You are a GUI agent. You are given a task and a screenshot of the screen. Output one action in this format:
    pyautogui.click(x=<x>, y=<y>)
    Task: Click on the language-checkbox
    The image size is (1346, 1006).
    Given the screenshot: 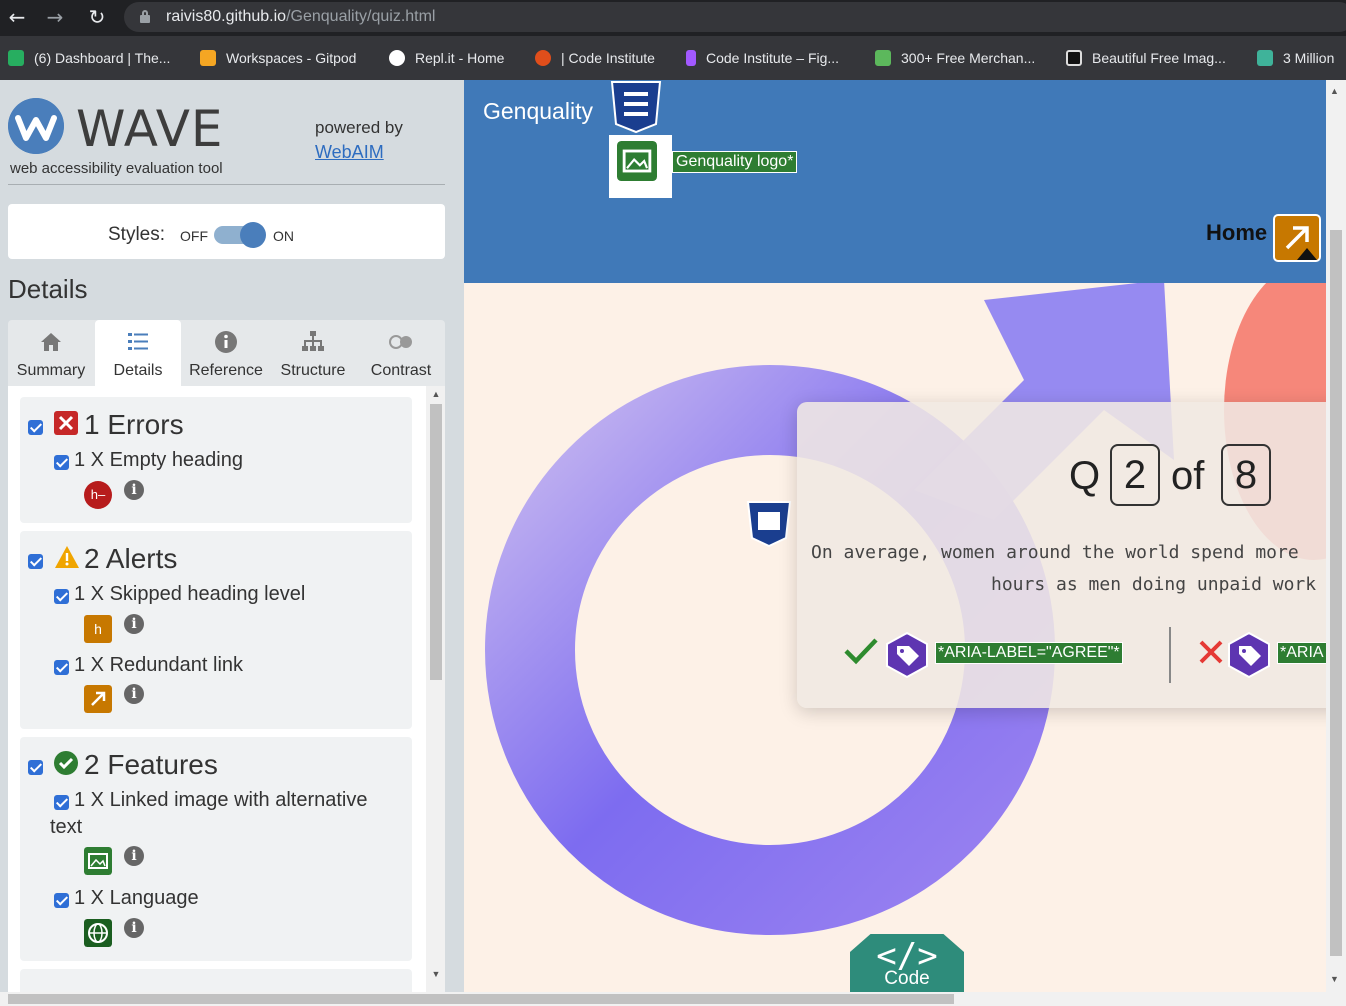 What is the action you would take?
    pyautogui.click(x=61, y=900)
    